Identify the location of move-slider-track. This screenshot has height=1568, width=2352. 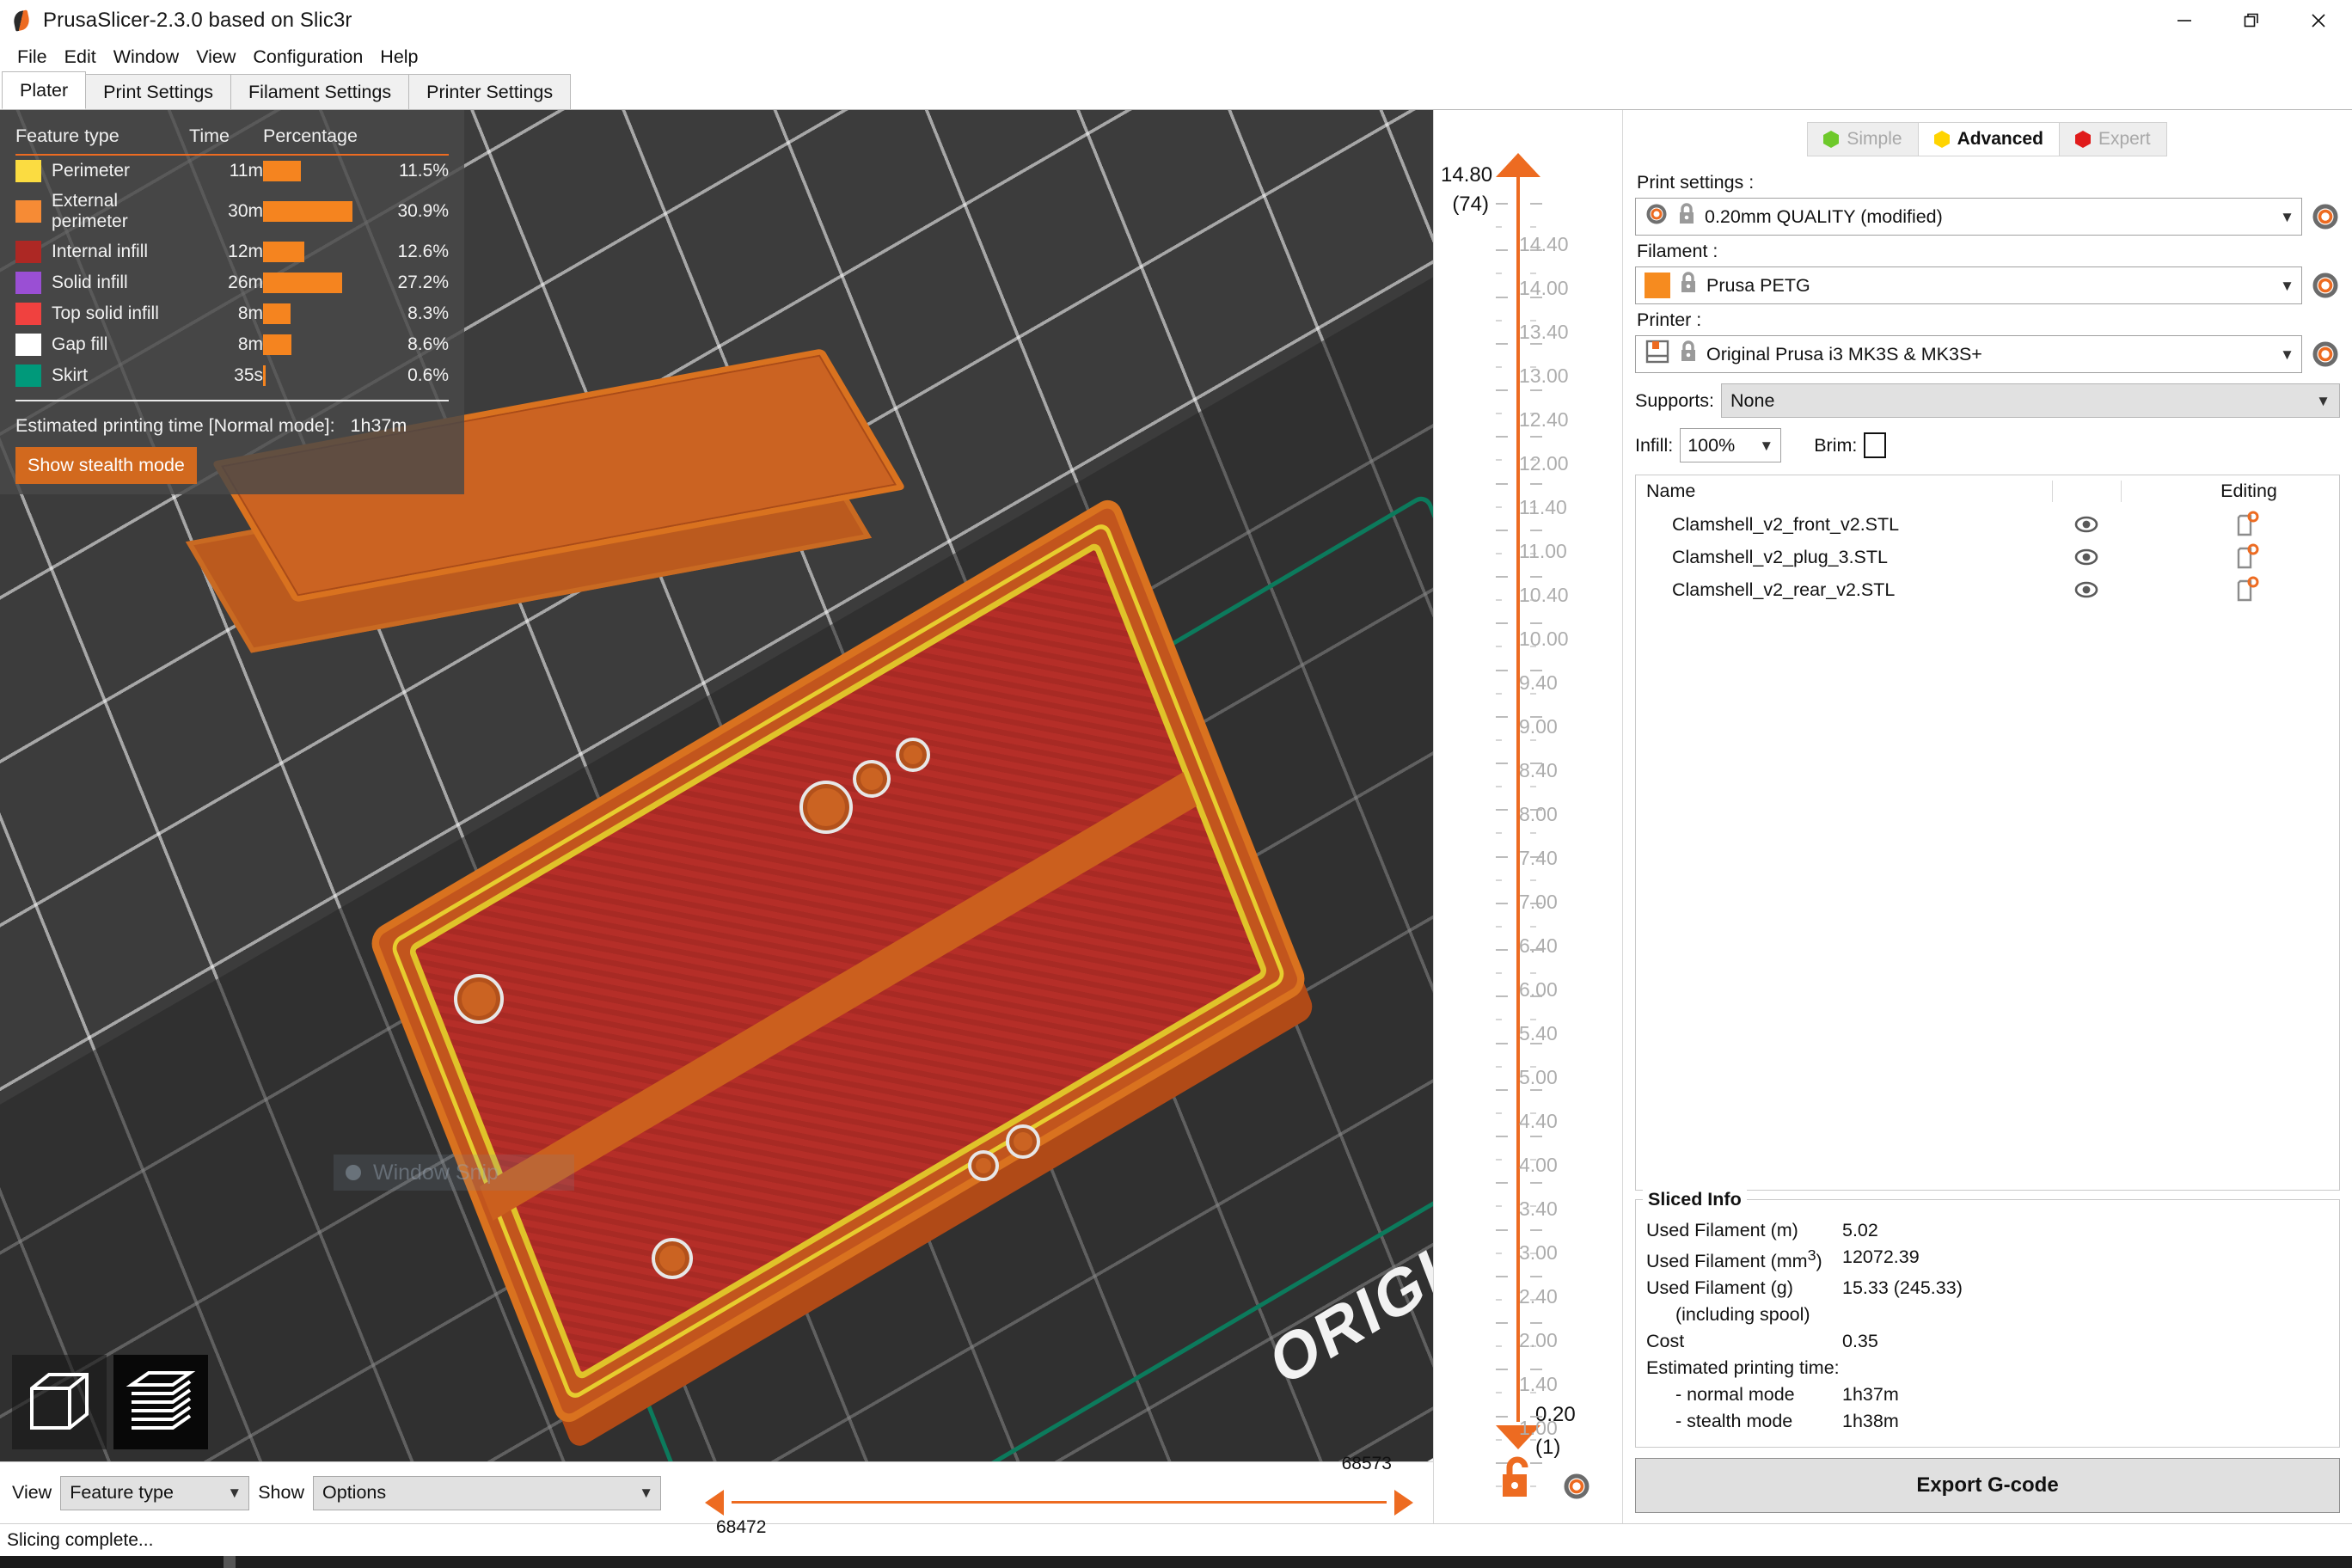
(1059, 1502).